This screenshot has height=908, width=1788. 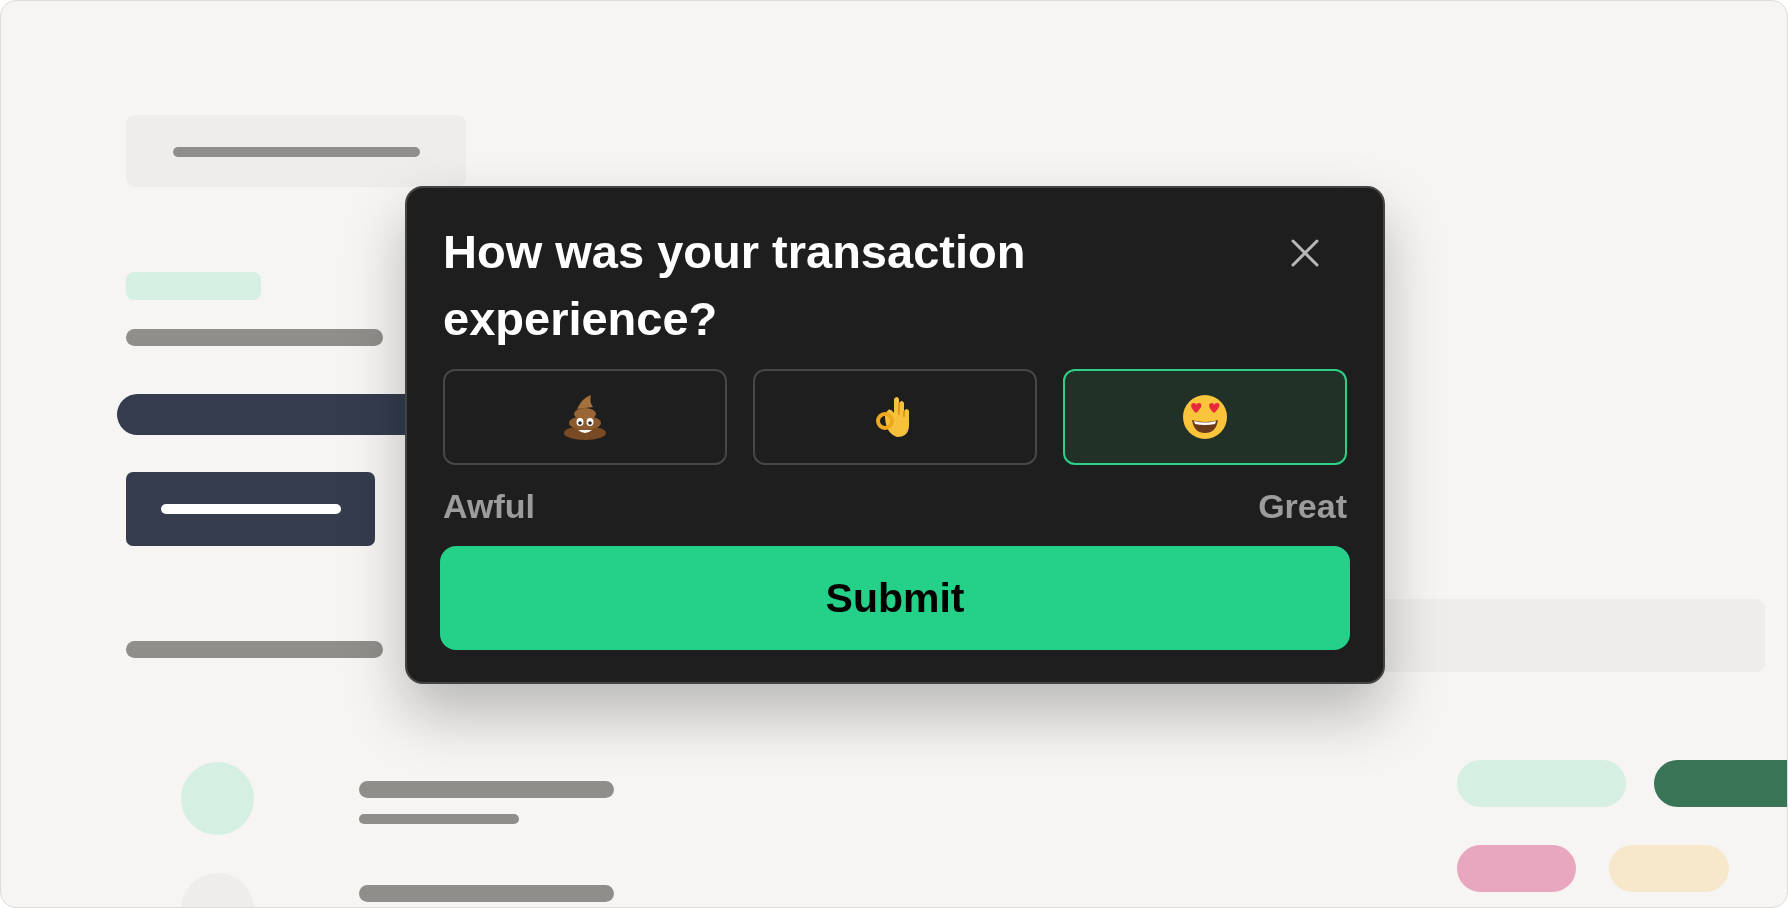 I want to click on submit-button: Submit, so click(x=895, y=598).